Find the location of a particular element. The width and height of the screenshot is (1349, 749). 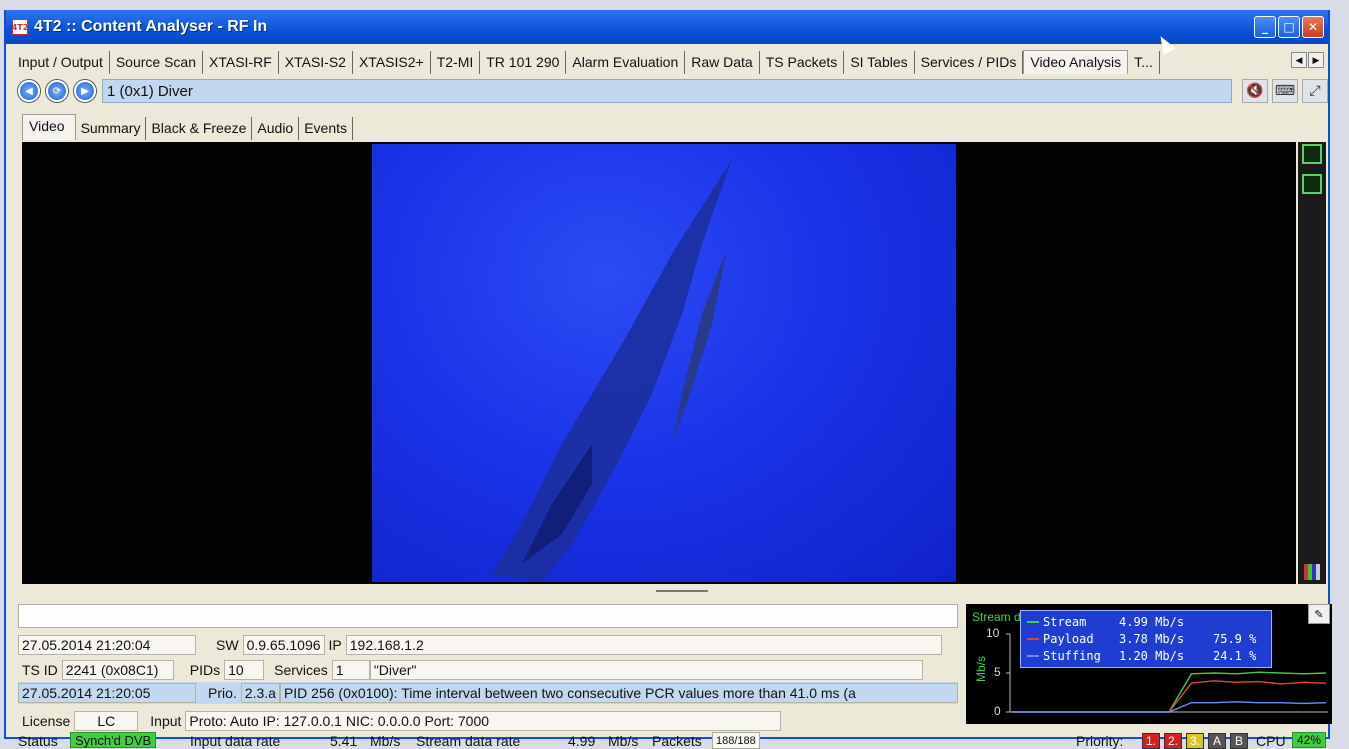

video-side-strip is located at coordinates (1312, 363).